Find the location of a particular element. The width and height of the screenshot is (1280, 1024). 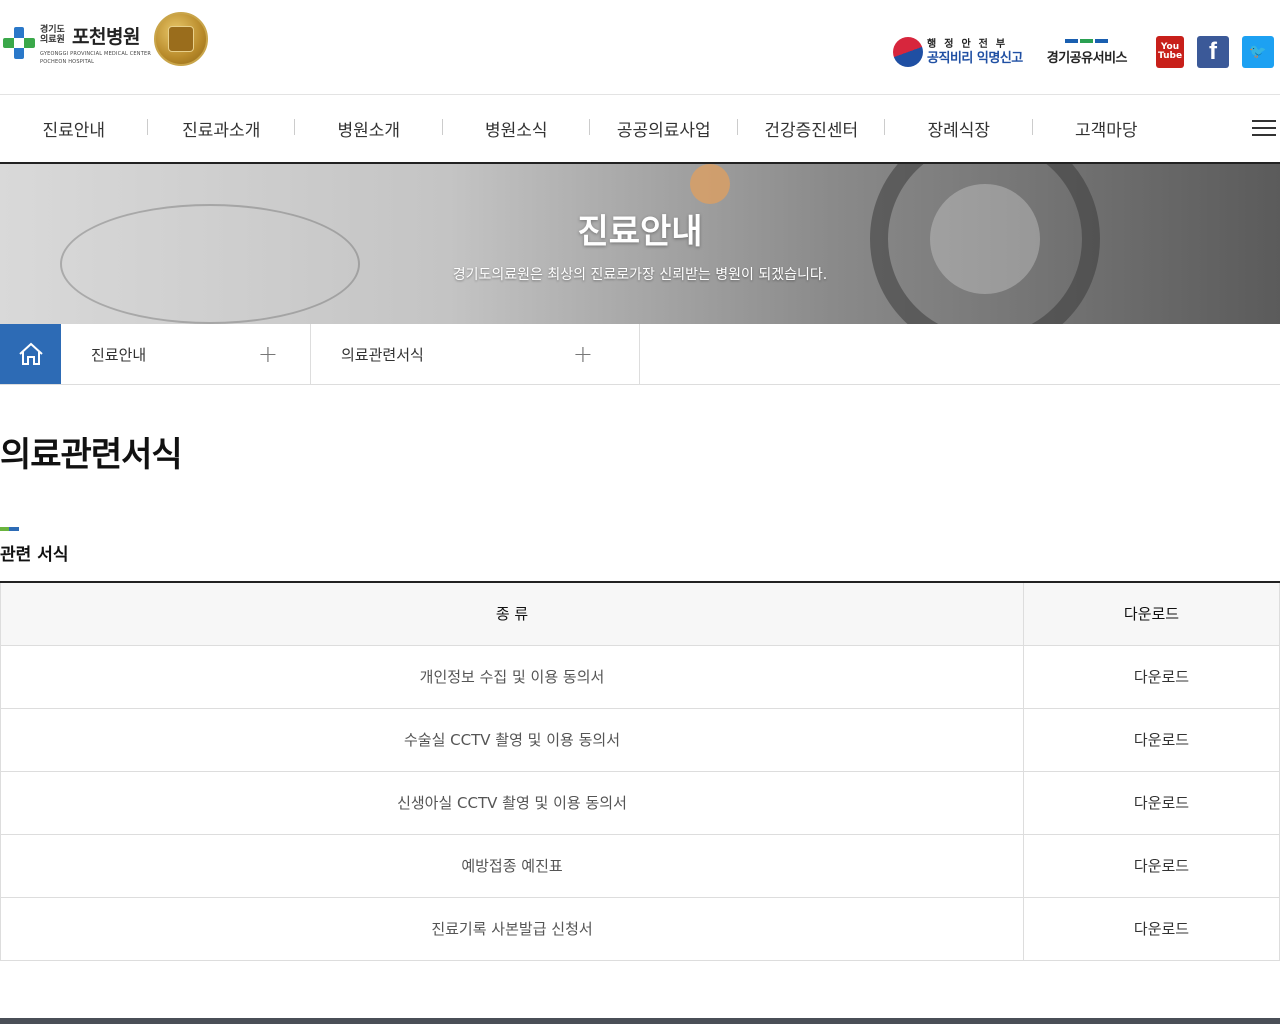

gnb-item-treatment-guide: 진료안내 is located at coordinates (74, 128).